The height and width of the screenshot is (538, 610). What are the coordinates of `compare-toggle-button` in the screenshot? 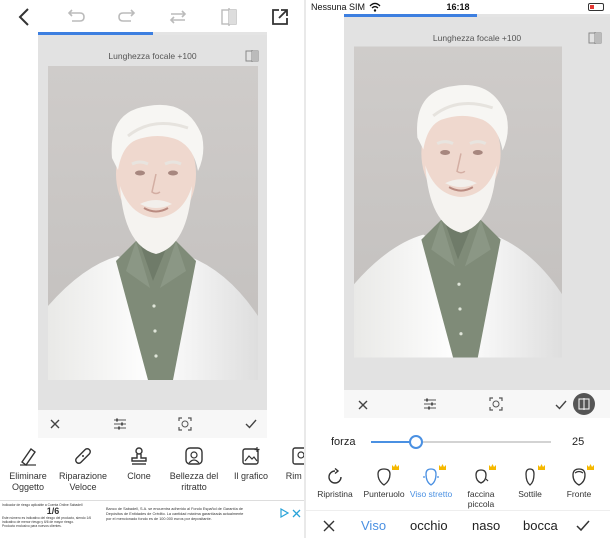 It's located at (584, 404).